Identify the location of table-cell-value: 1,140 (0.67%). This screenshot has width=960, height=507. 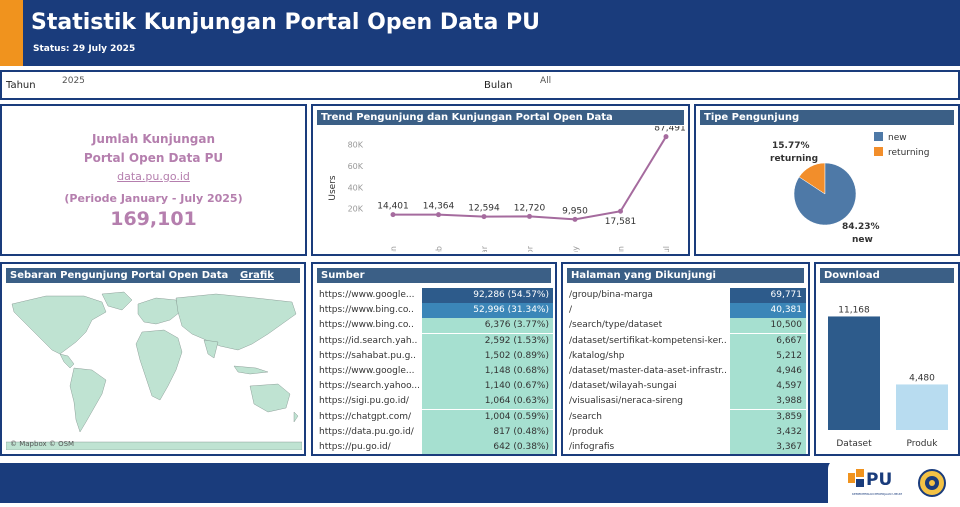
(487, 387).